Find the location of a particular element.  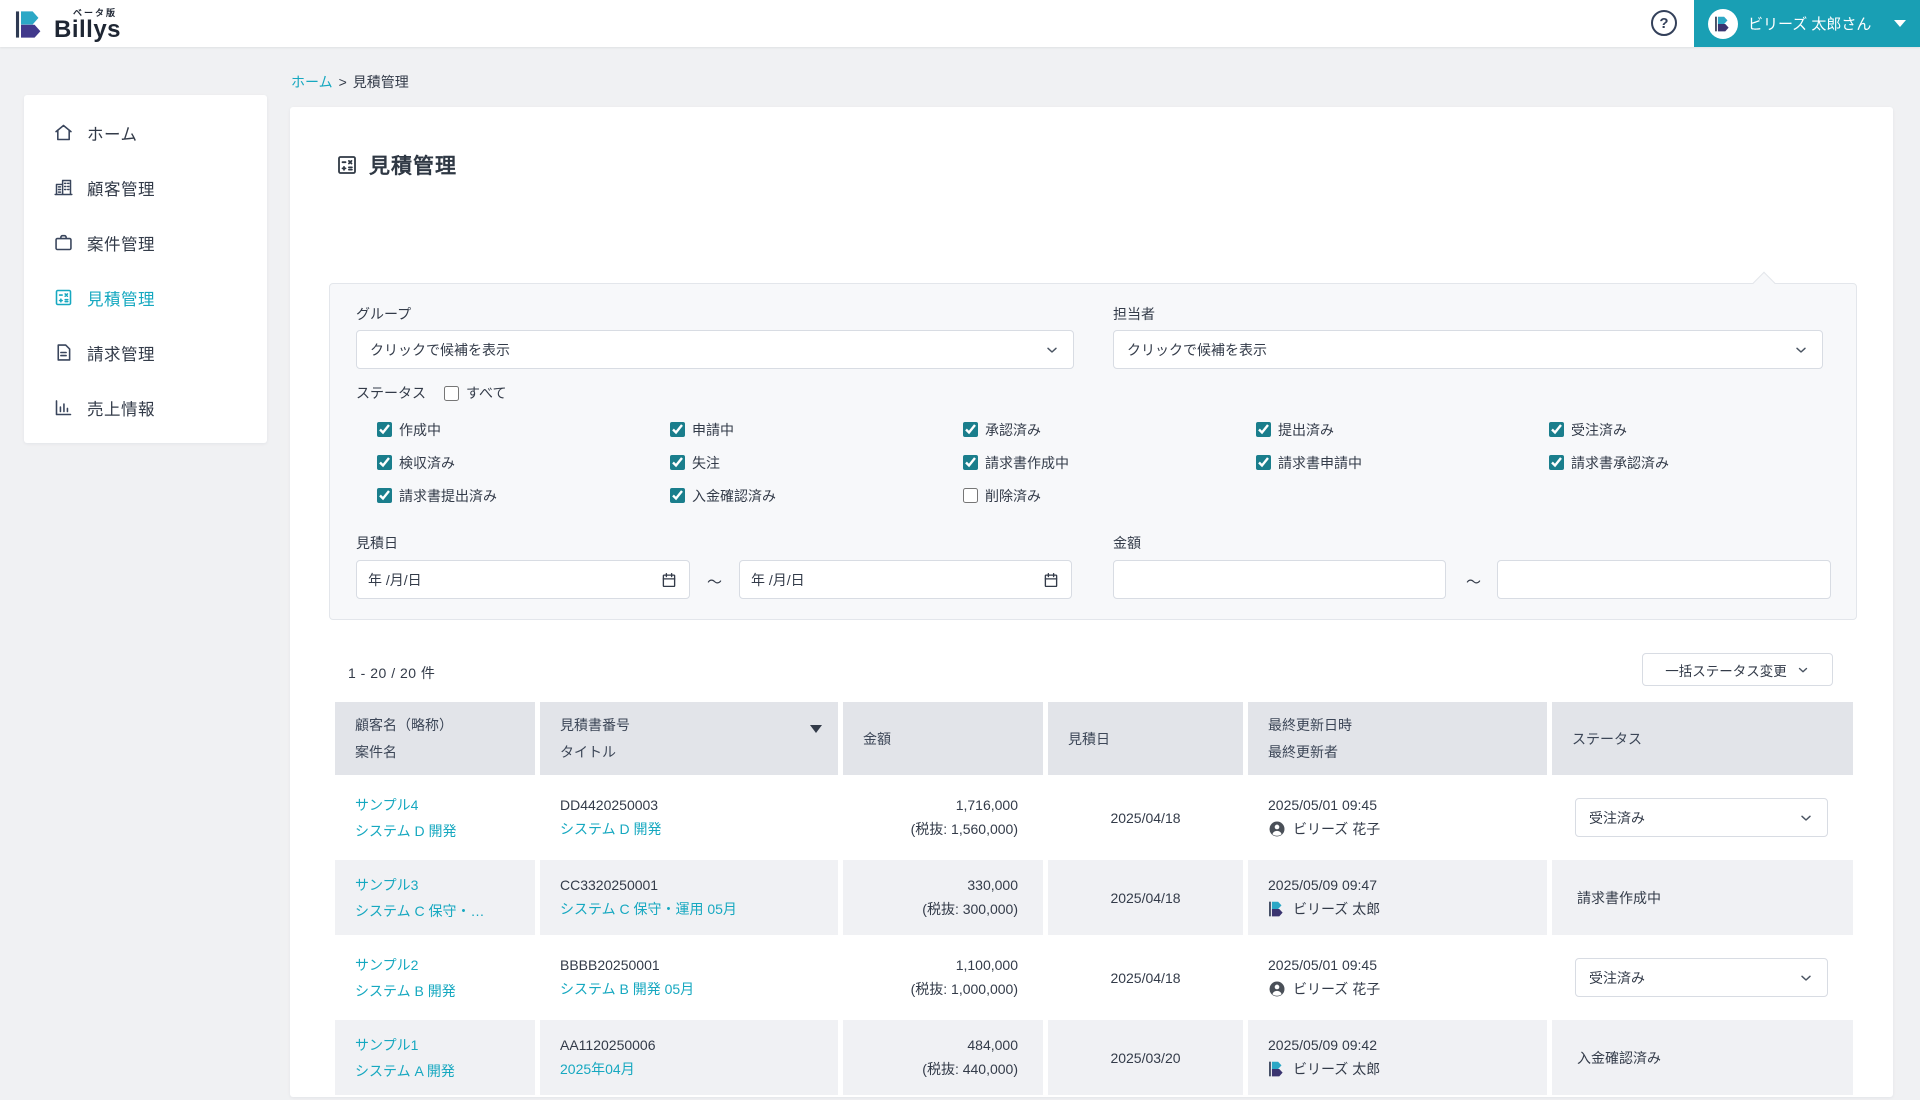

quote-number: DD4420250003 is located at coordinates (609, 804).